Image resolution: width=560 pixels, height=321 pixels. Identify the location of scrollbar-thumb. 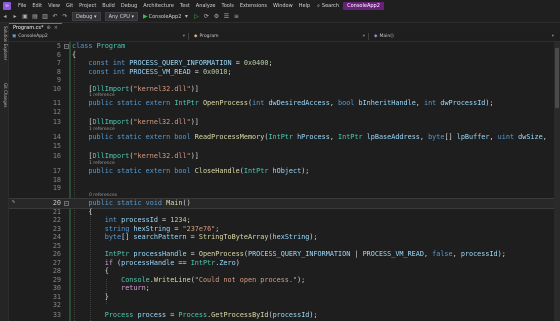
(557, 78).